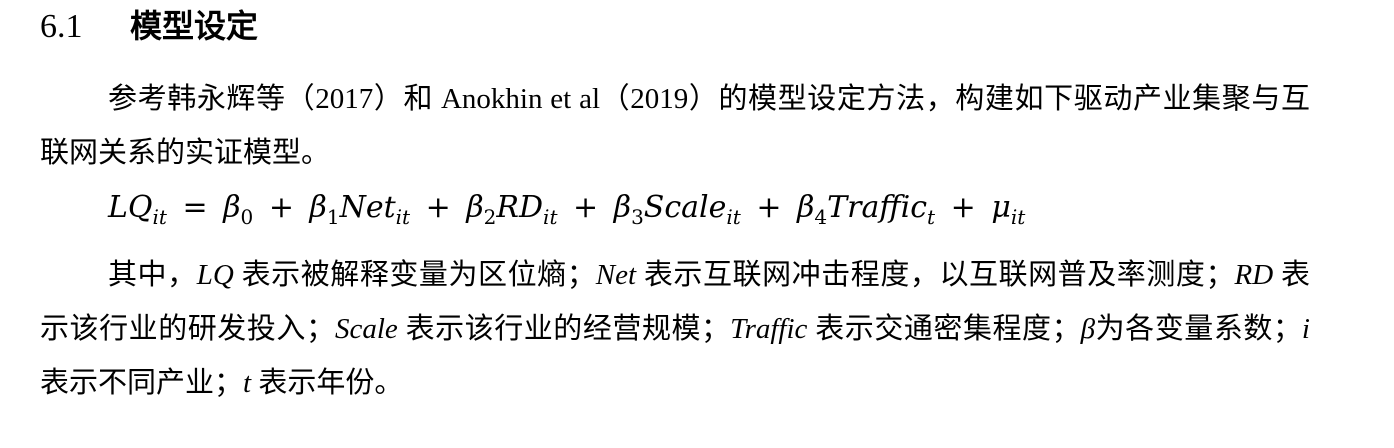 Image resolution: width=1394 pixels, height=448 pixels. I want to click on eq-lhs: LQ, so click(130, 207).